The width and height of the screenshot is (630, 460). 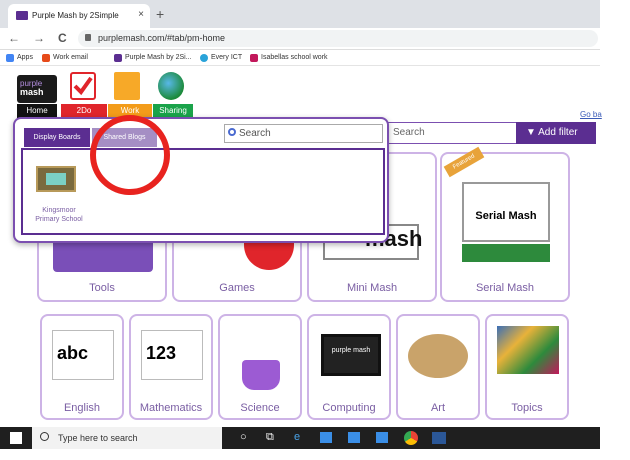 What do you see at coordinates (297, 437) in the screenshot?
I see `edge-icon: e` at bounding box center [297, 437].